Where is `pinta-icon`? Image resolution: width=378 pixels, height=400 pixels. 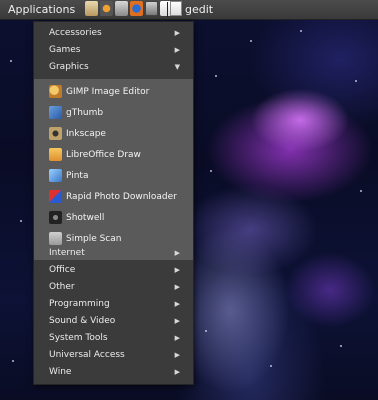 pinta-icon is located at coordinates (55, 175).